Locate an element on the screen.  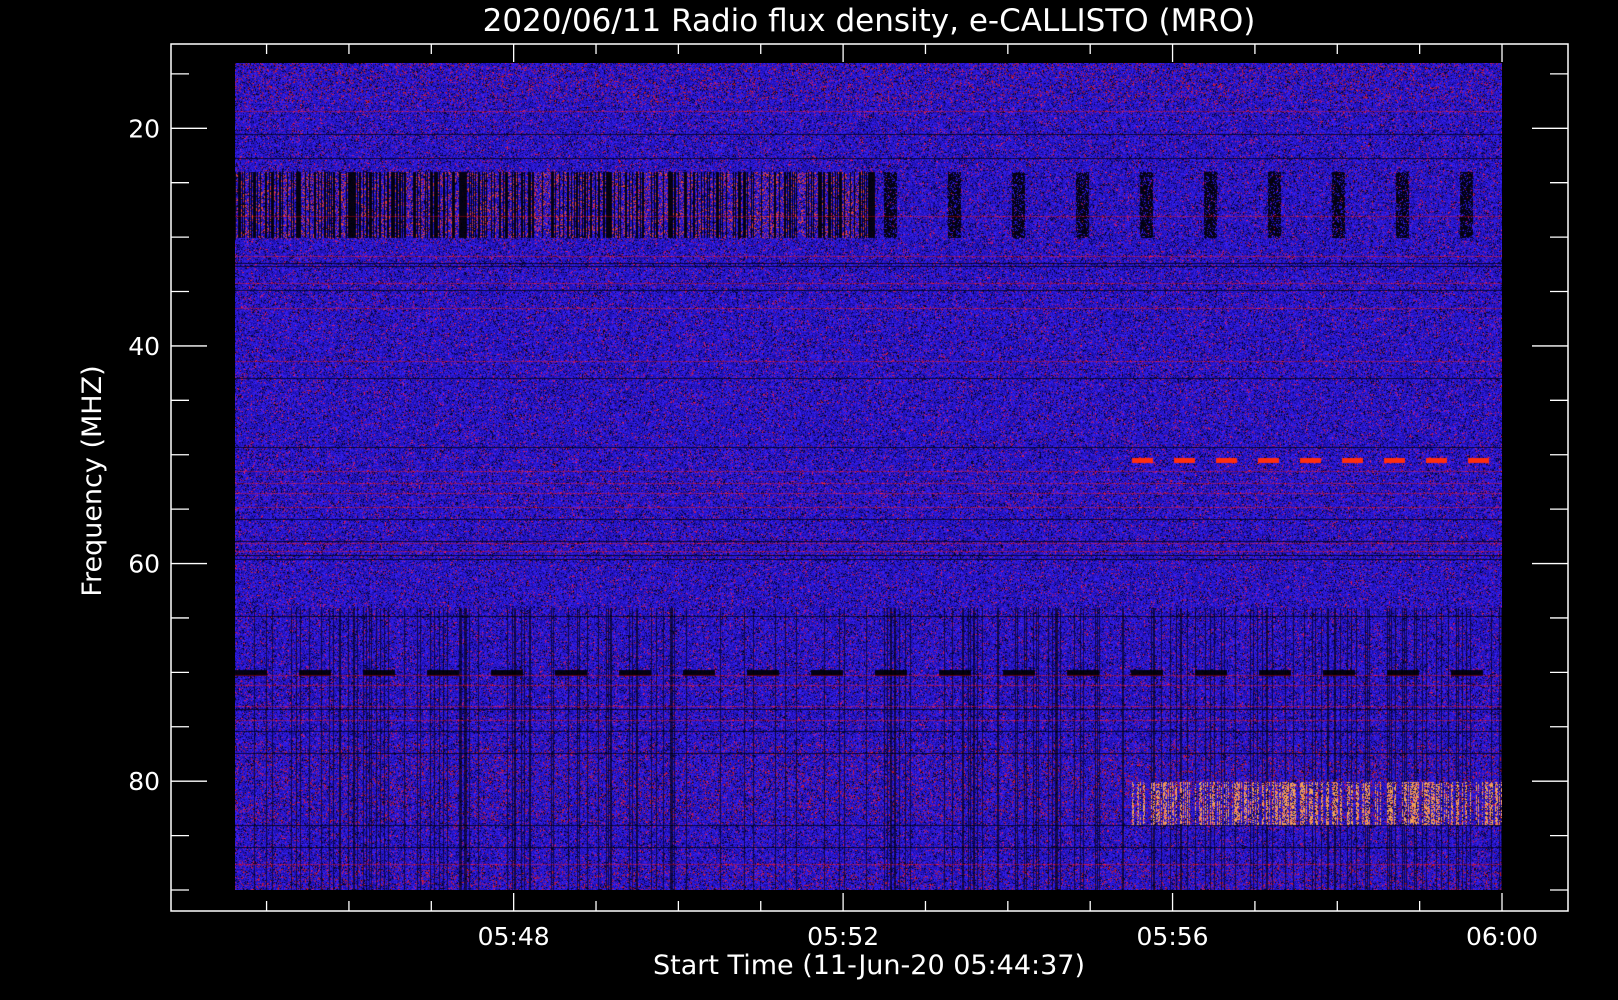
y-tick-label: 40 is located at coordinates (144, 346).